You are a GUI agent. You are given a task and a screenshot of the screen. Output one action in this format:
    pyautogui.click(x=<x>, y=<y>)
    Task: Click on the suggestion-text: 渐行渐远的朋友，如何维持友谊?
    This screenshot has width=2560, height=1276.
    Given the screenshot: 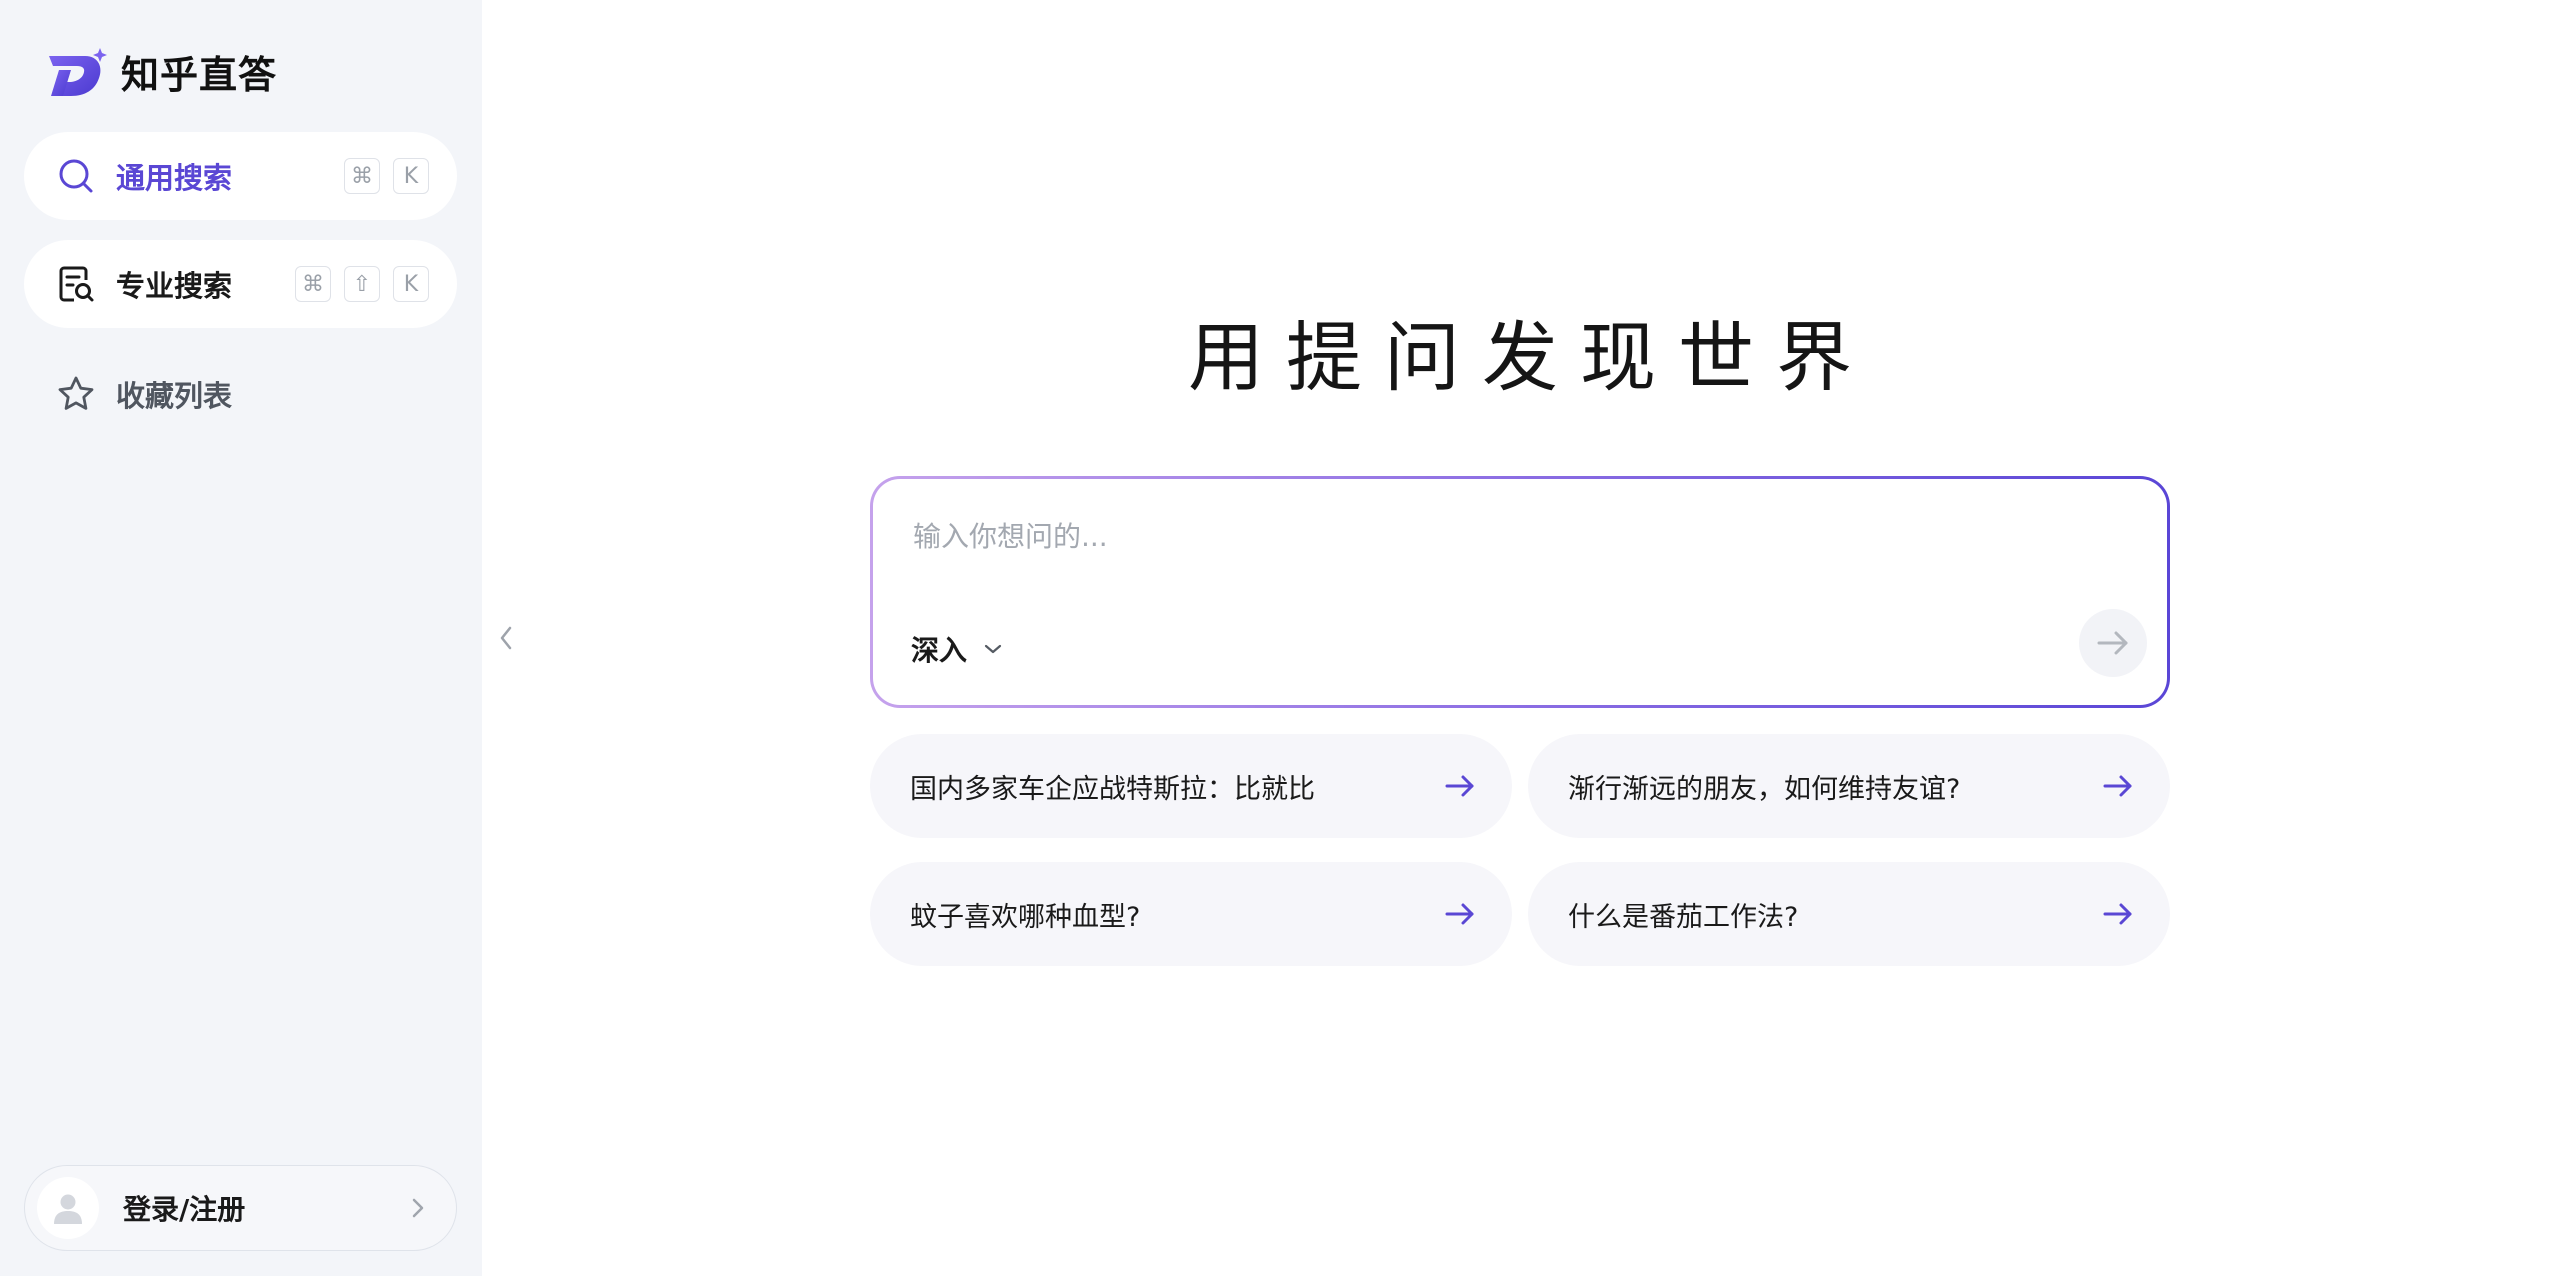 What is the action you would take?
    pyautogui.click(x=1764, y=789)
    